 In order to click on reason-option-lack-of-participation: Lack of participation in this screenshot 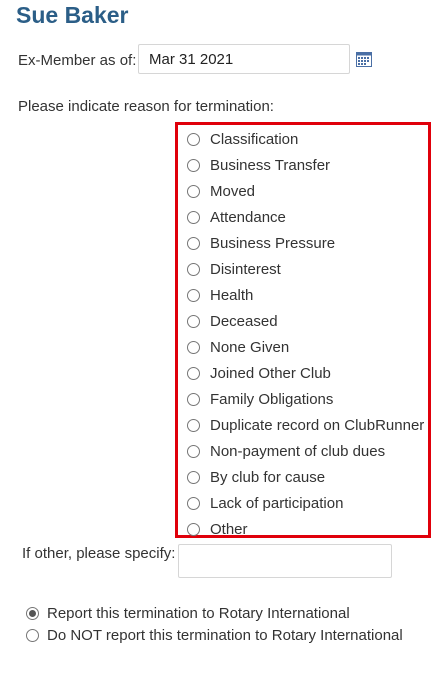, I will do `click(305, 503)`.